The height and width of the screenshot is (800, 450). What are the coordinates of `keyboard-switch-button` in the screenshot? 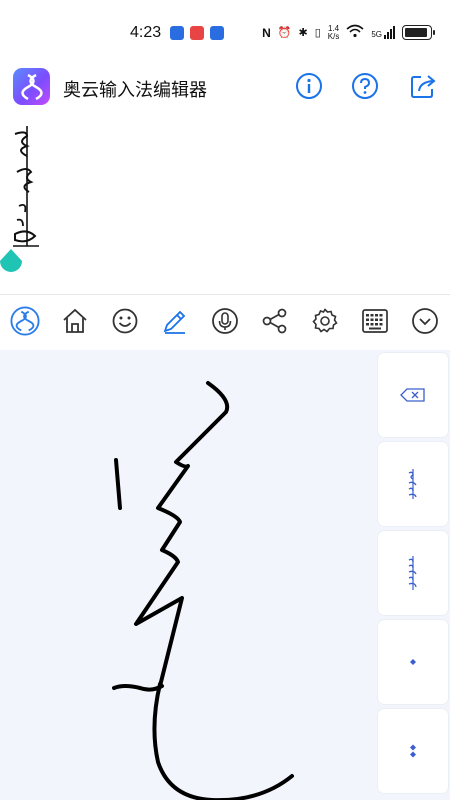 It's located at (375, 321).